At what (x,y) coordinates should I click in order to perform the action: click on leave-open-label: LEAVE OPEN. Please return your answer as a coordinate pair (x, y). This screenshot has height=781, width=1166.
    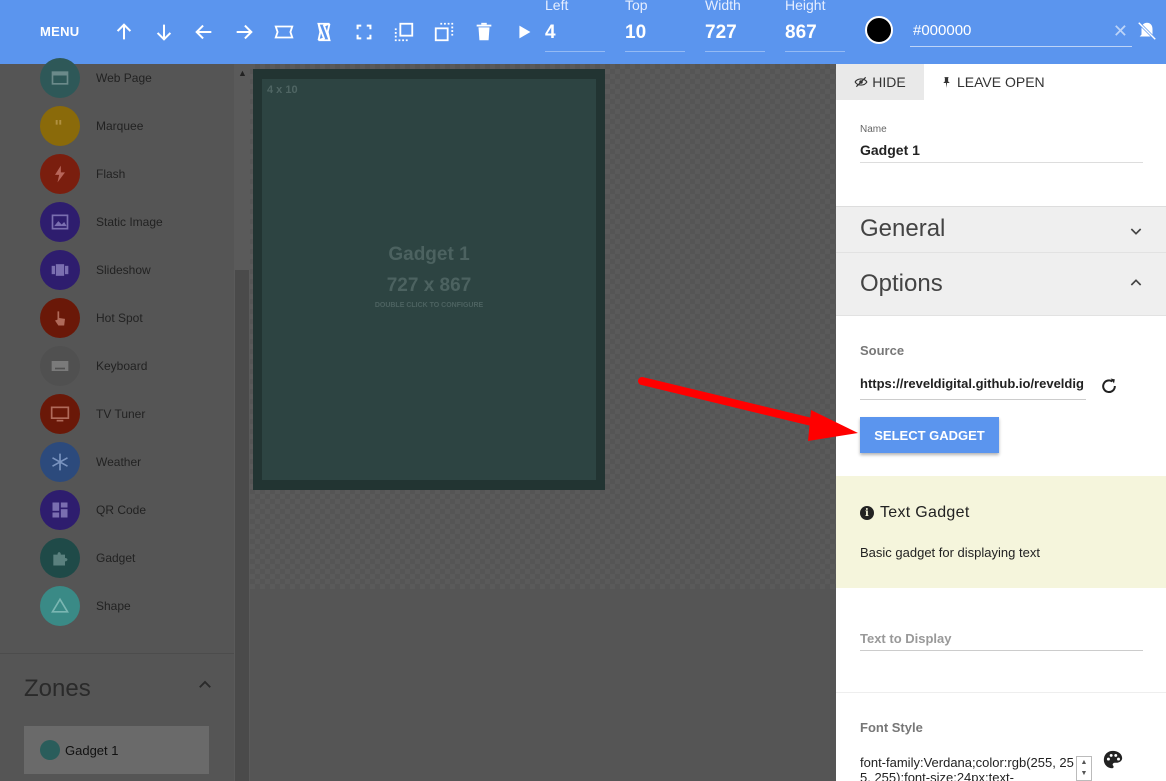
    Looking at the image, I should click on (1001, 82).